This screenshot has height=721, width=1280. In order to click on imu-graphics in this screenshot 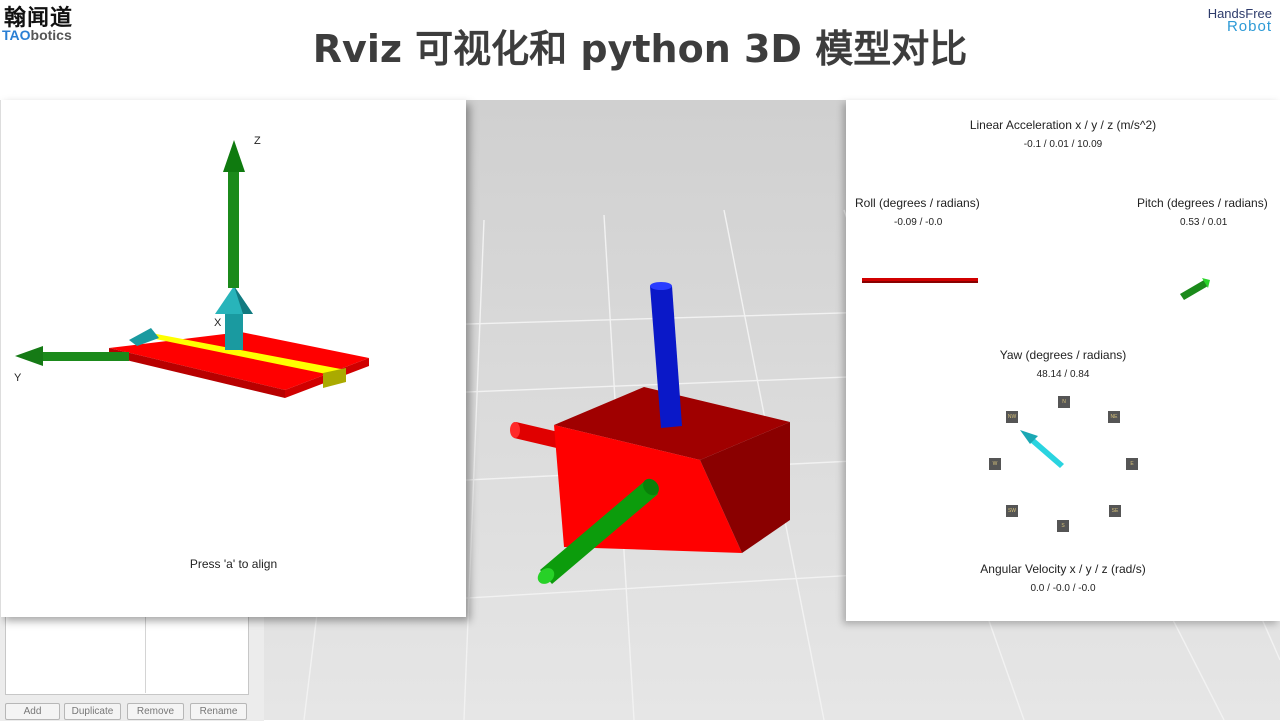, I will do `click(1036, 373)`.